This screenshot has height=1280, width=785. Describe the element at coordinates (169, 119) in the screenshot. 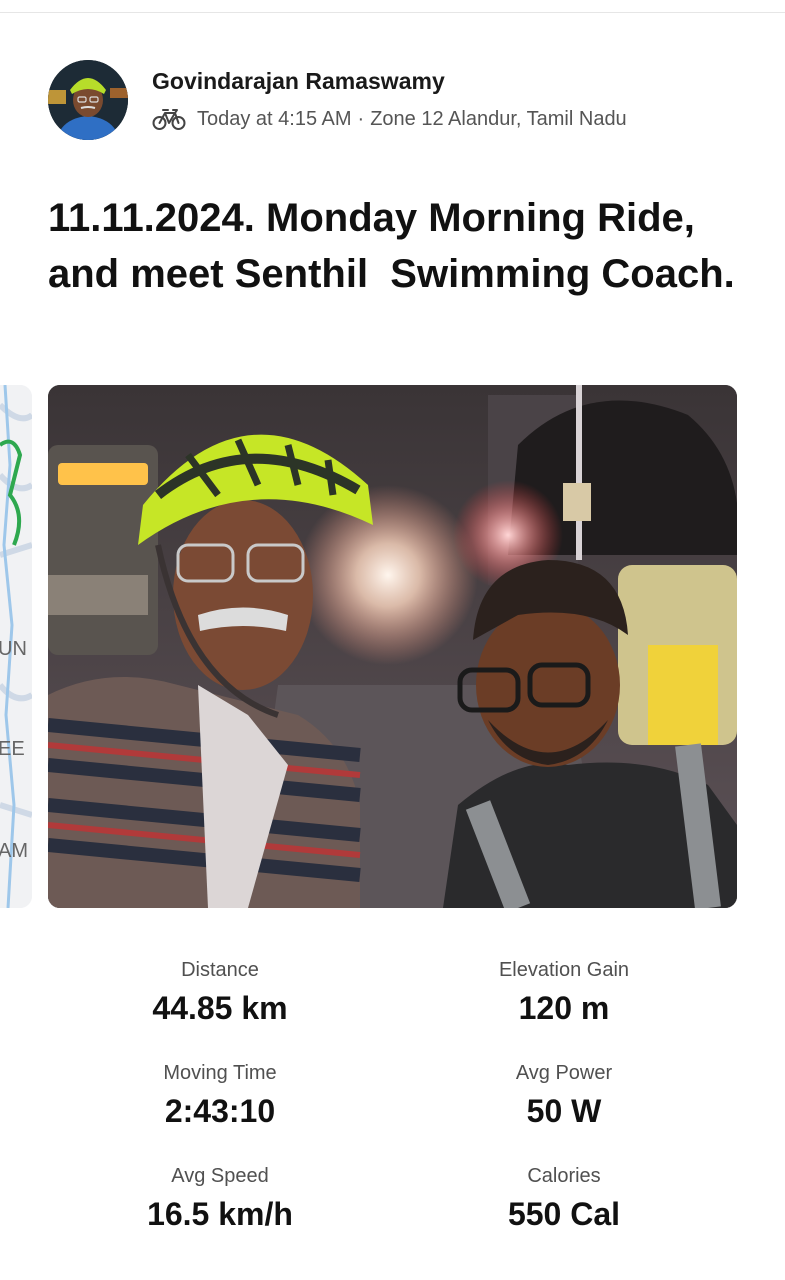

I see `bike-icon` at that location.